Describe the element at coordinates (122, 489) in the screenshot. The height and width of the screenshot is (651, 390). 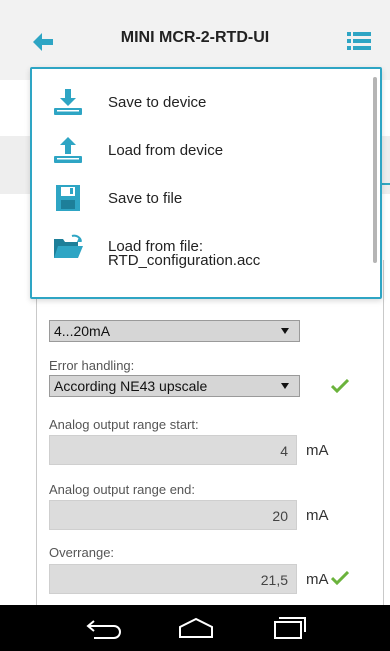
I see `range-end-label: Analog output range end:` at that location.